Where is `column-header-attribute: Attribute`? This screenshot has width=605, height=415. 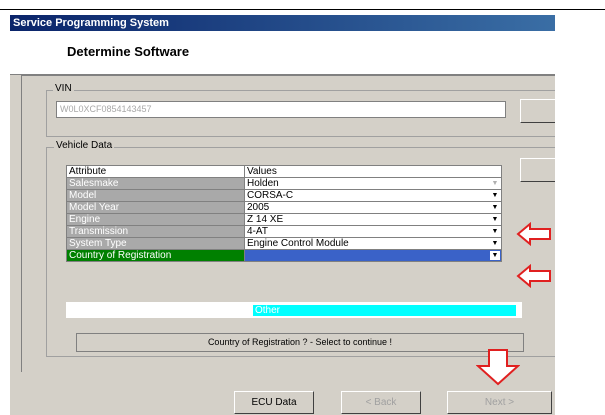 column-header-attribute: Attribute is located at coordinates (155, 171).